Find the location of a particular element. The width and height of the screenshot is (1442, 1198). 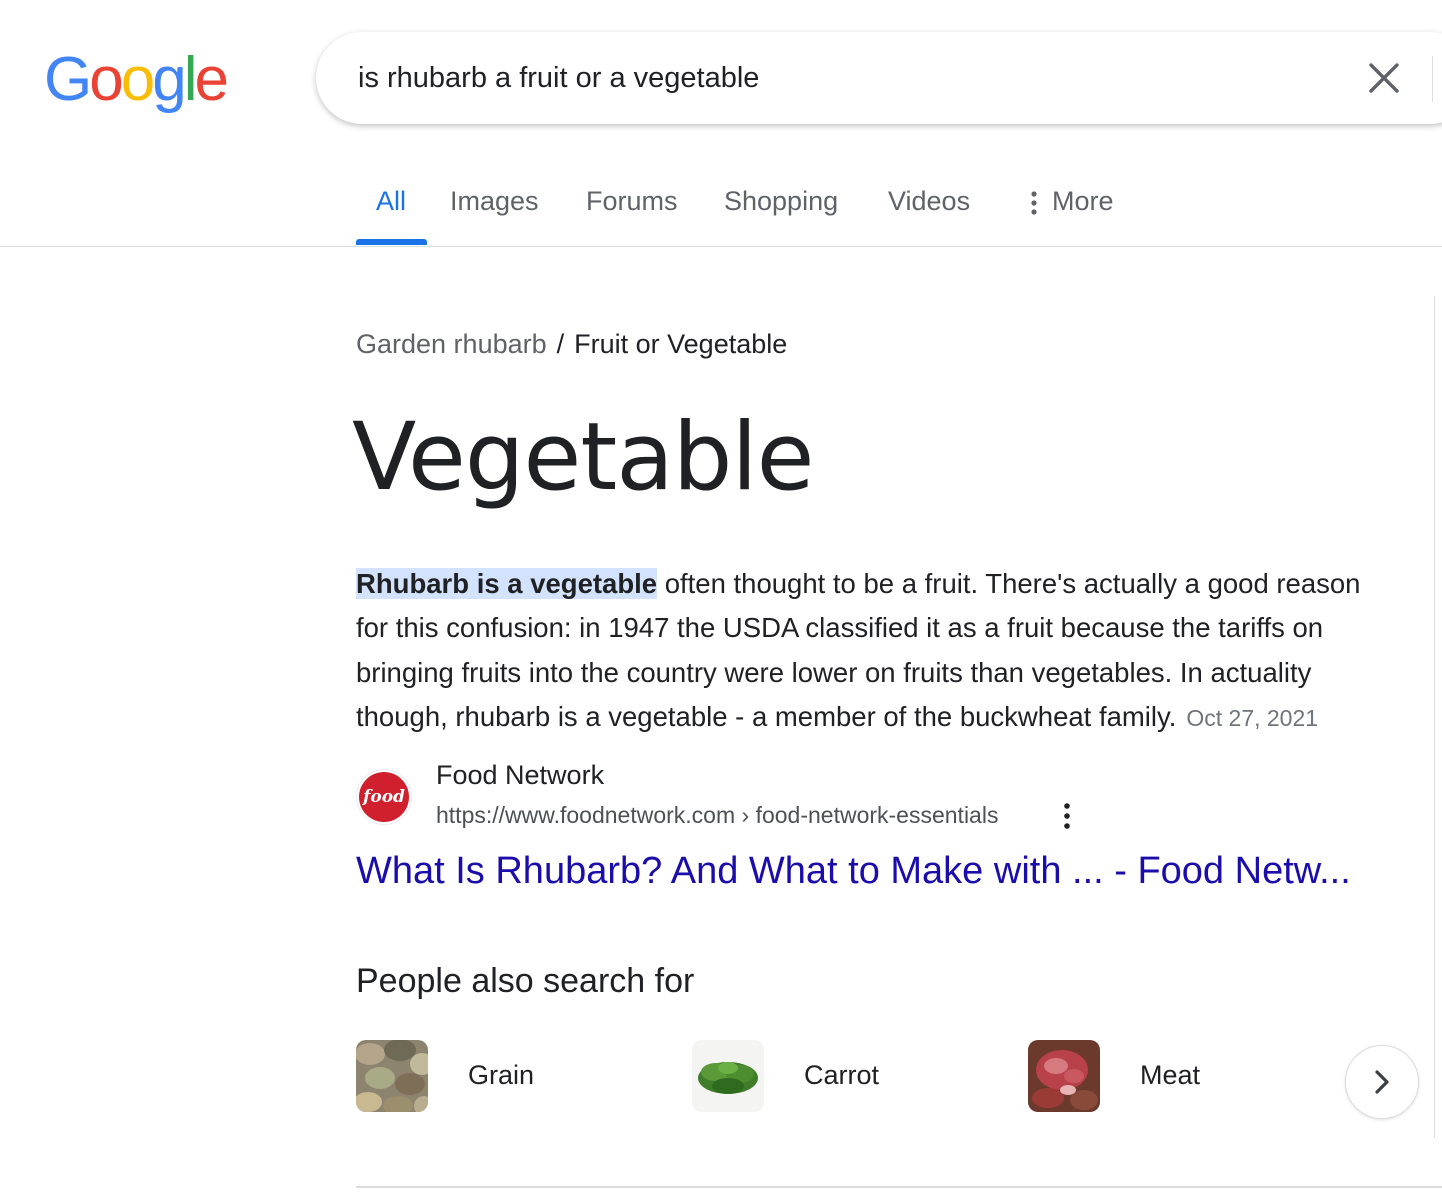

search-divider is located at coordinates (1432, 79).